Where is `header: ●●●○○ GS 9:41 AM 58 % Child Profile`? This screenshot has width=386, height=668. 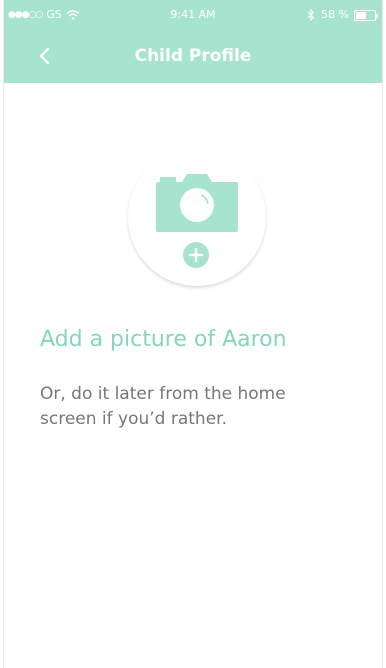 header: ●●●○○ GS 9:41 AM 58 % Child Profile is located at coordinates (193, 41).